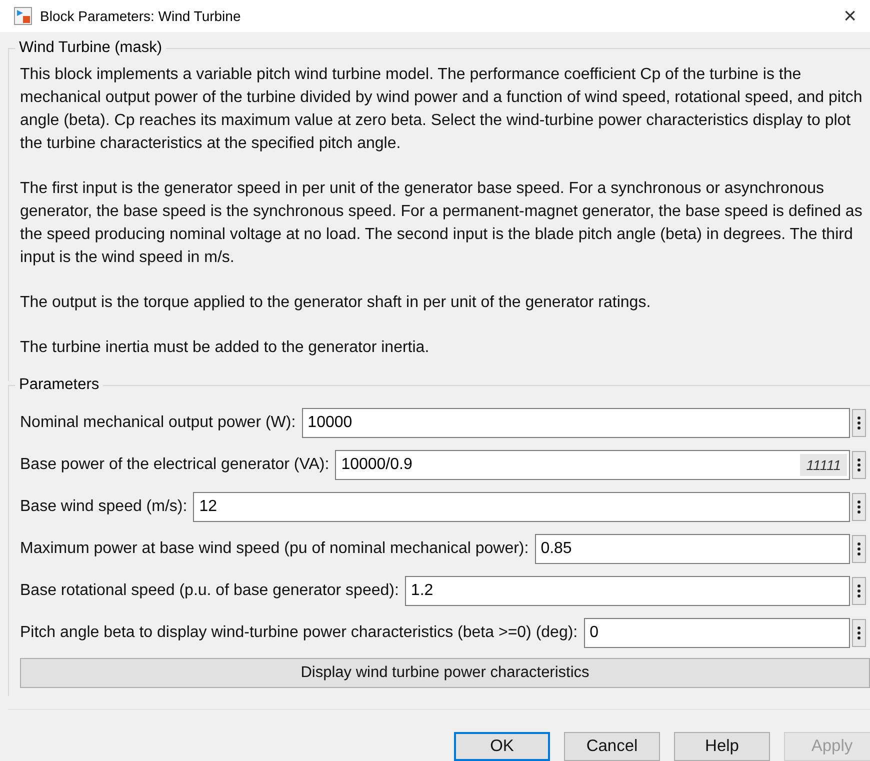 The image size is (870, 761). What do you see at coordinates (717, 633) in the screenshot?
I see `parameter-field: 0` at bounding box center [717, 633].